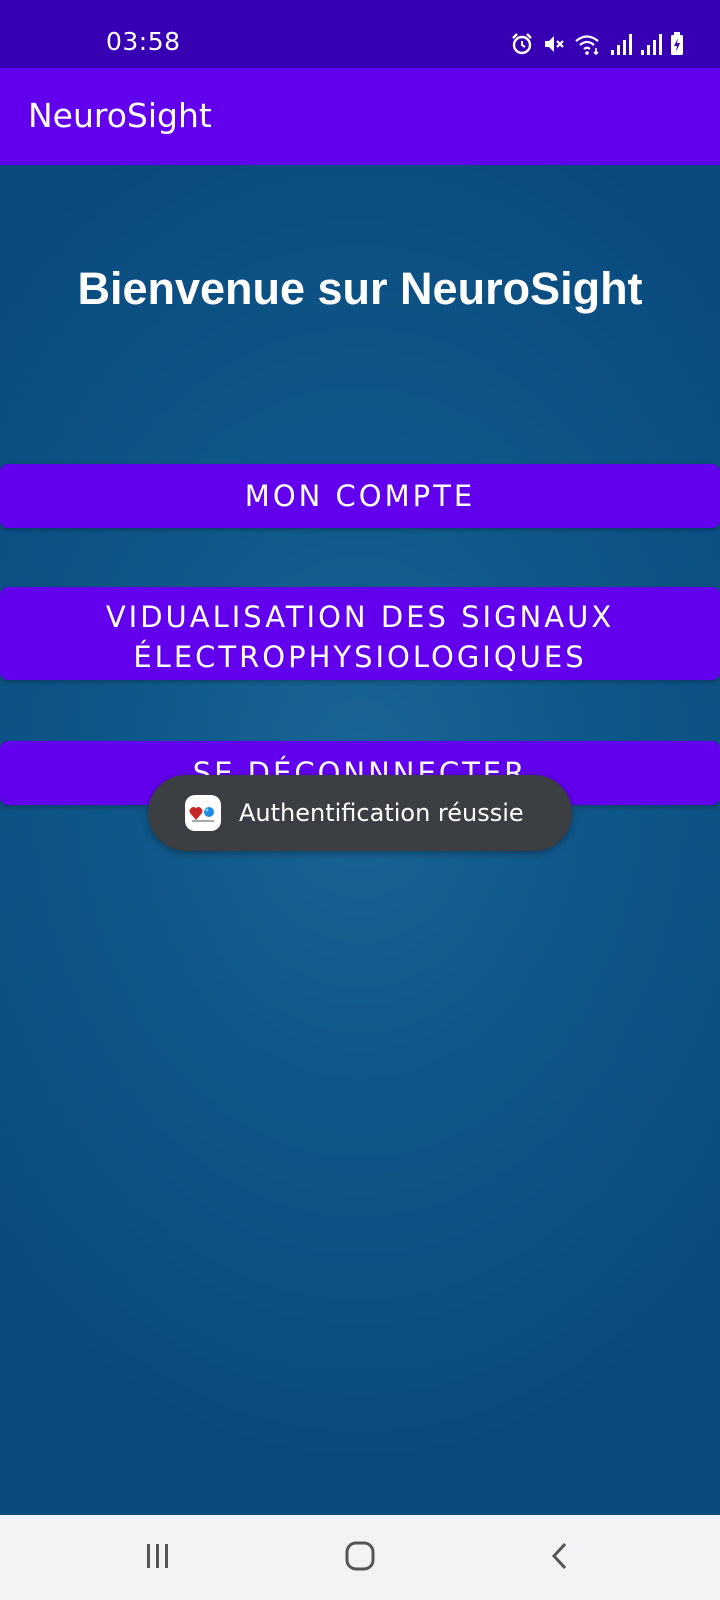 The height and width of the screenshot is (1600, 720). I want to click on toast: Authentification réussie, so click(360, 813).